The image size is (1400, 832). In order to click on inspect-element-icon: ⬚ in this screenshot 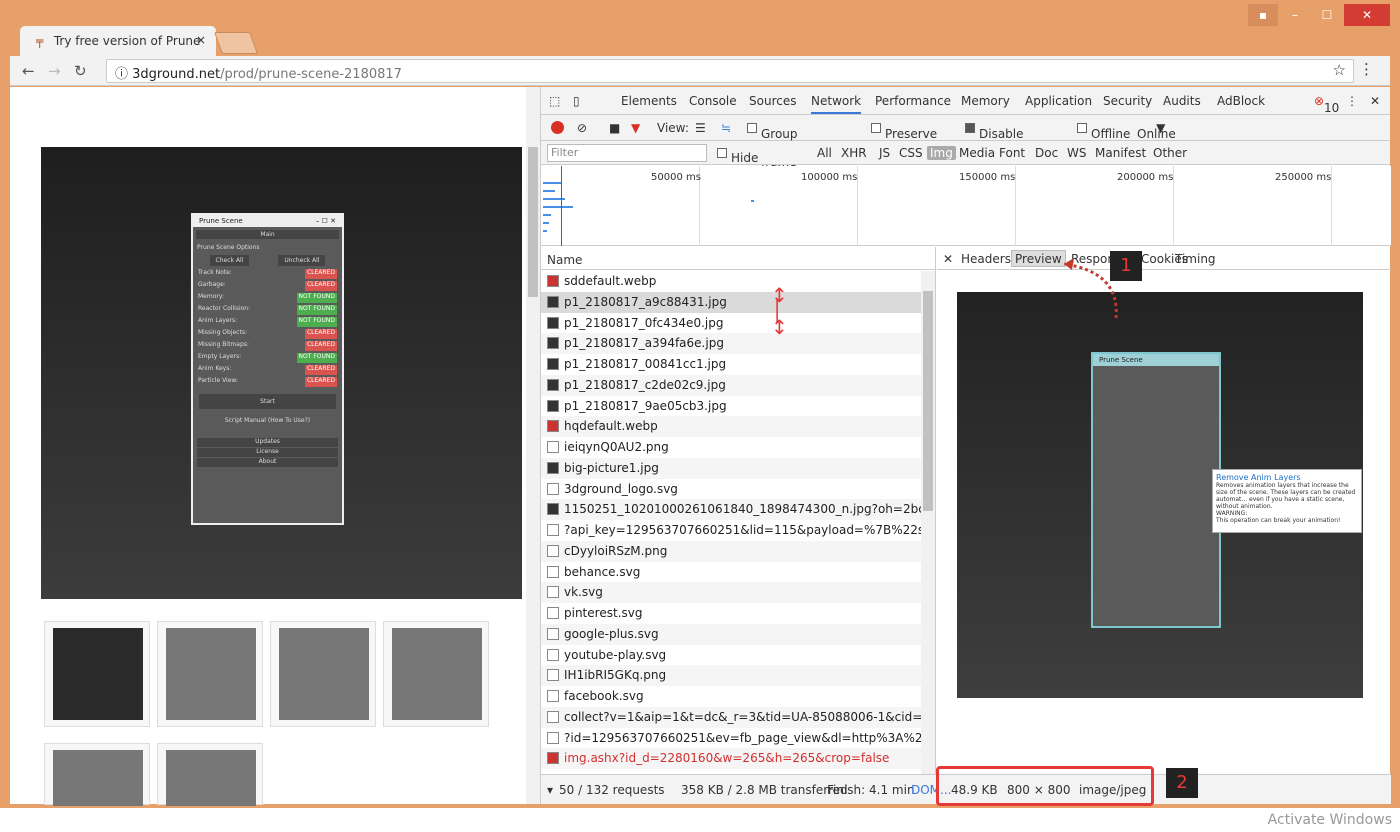, I will do `click(554, 101)`.